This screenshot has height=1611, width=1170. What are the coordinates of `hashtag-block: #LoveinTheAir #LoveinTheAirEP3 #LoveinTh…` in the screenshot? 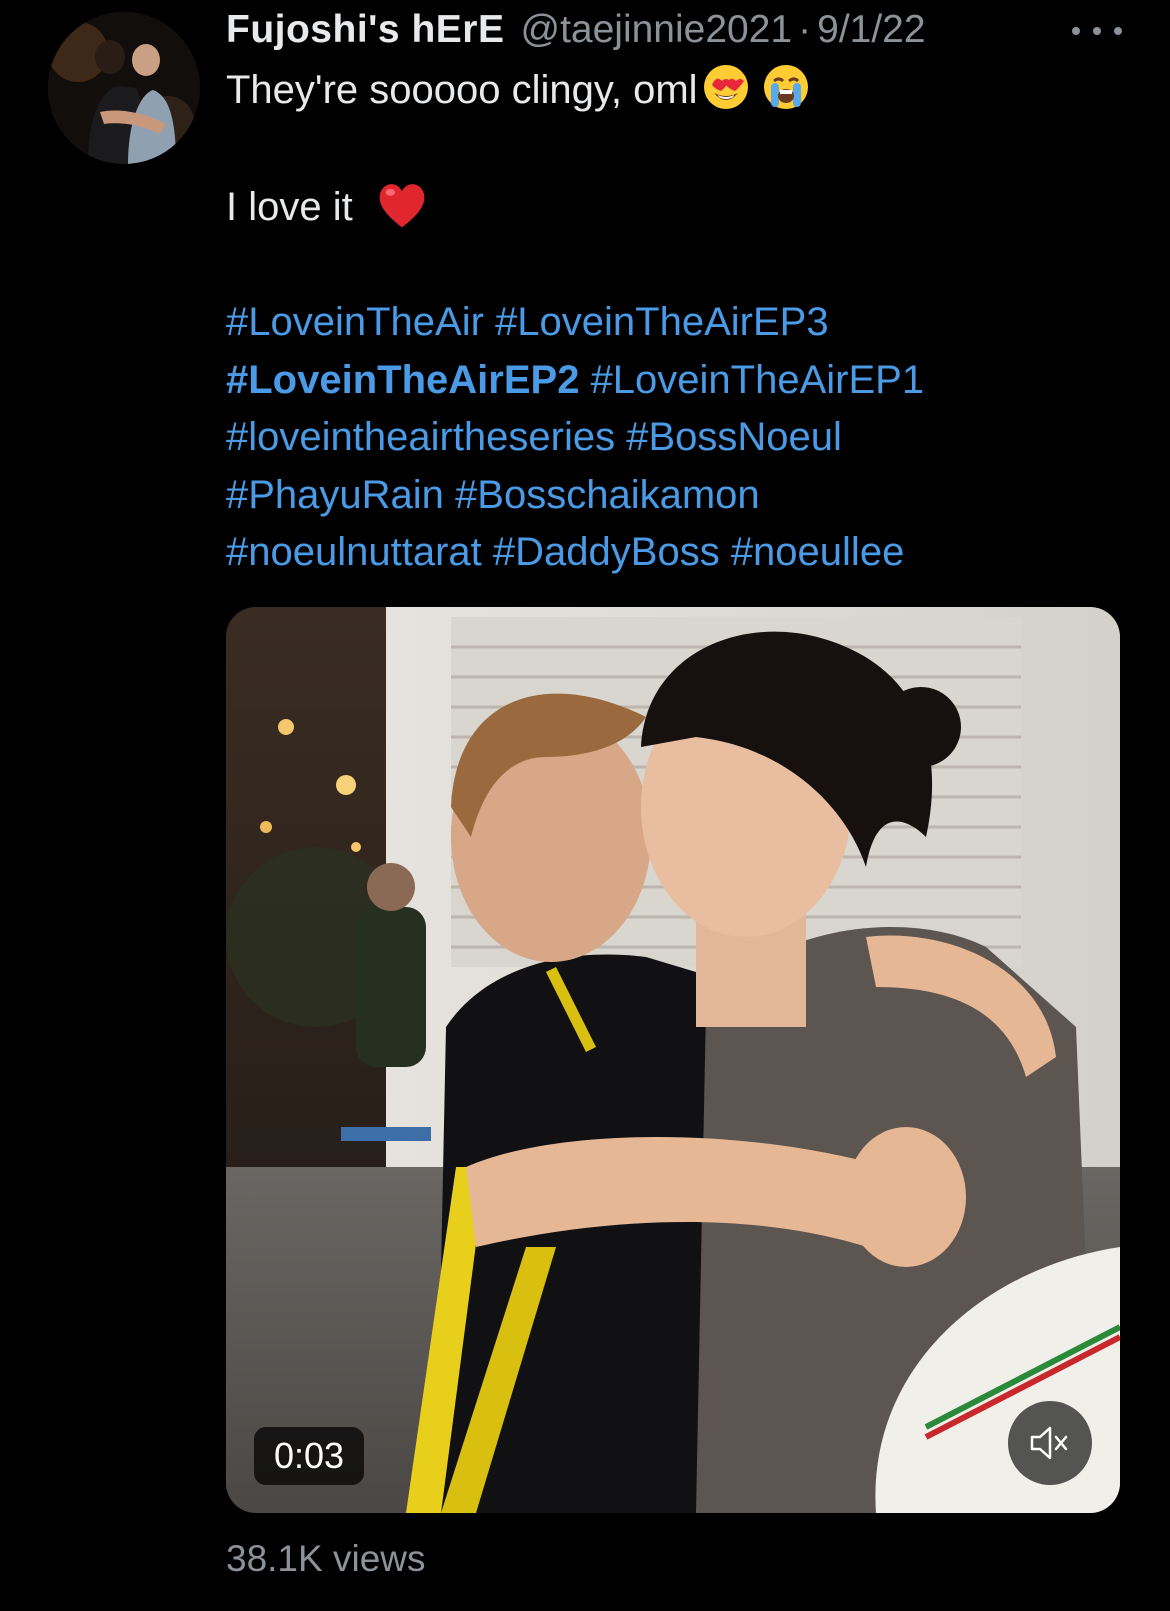 It's located at (676, 438).